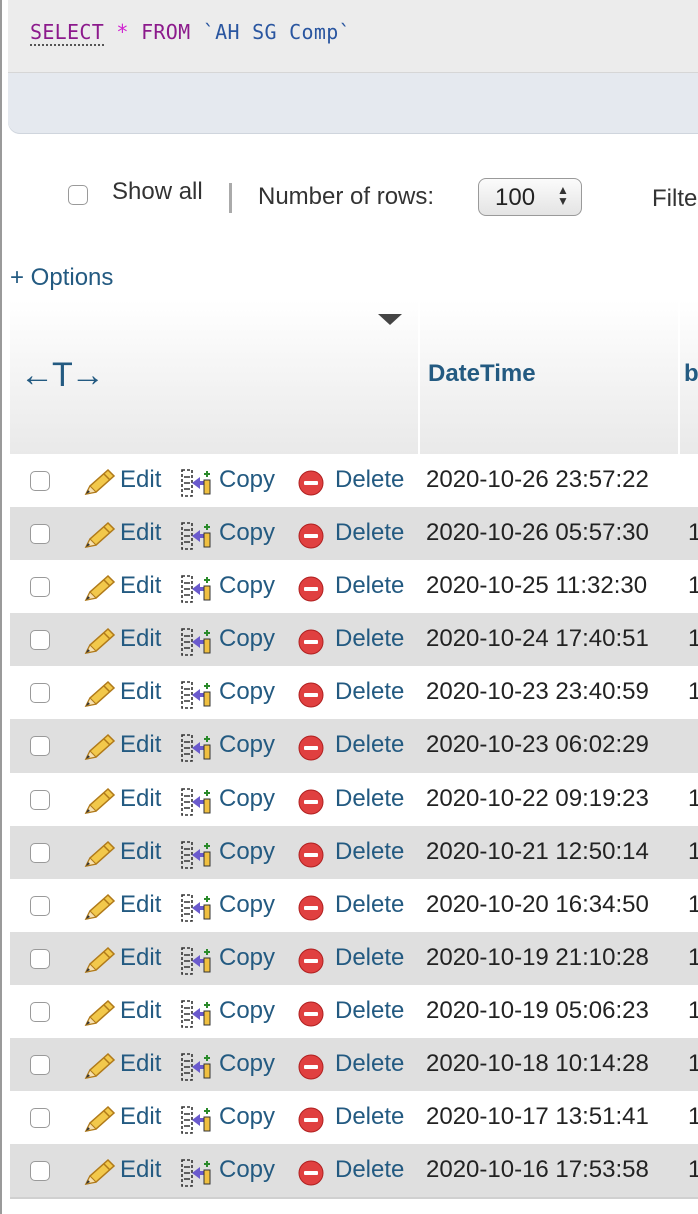 The width and height of the screenshot is (698, 1214). Describe the element at coordinates (537, 799) in the screenshot. I see `datetime-cell: 2020-10-22 09:19:23` at that location.